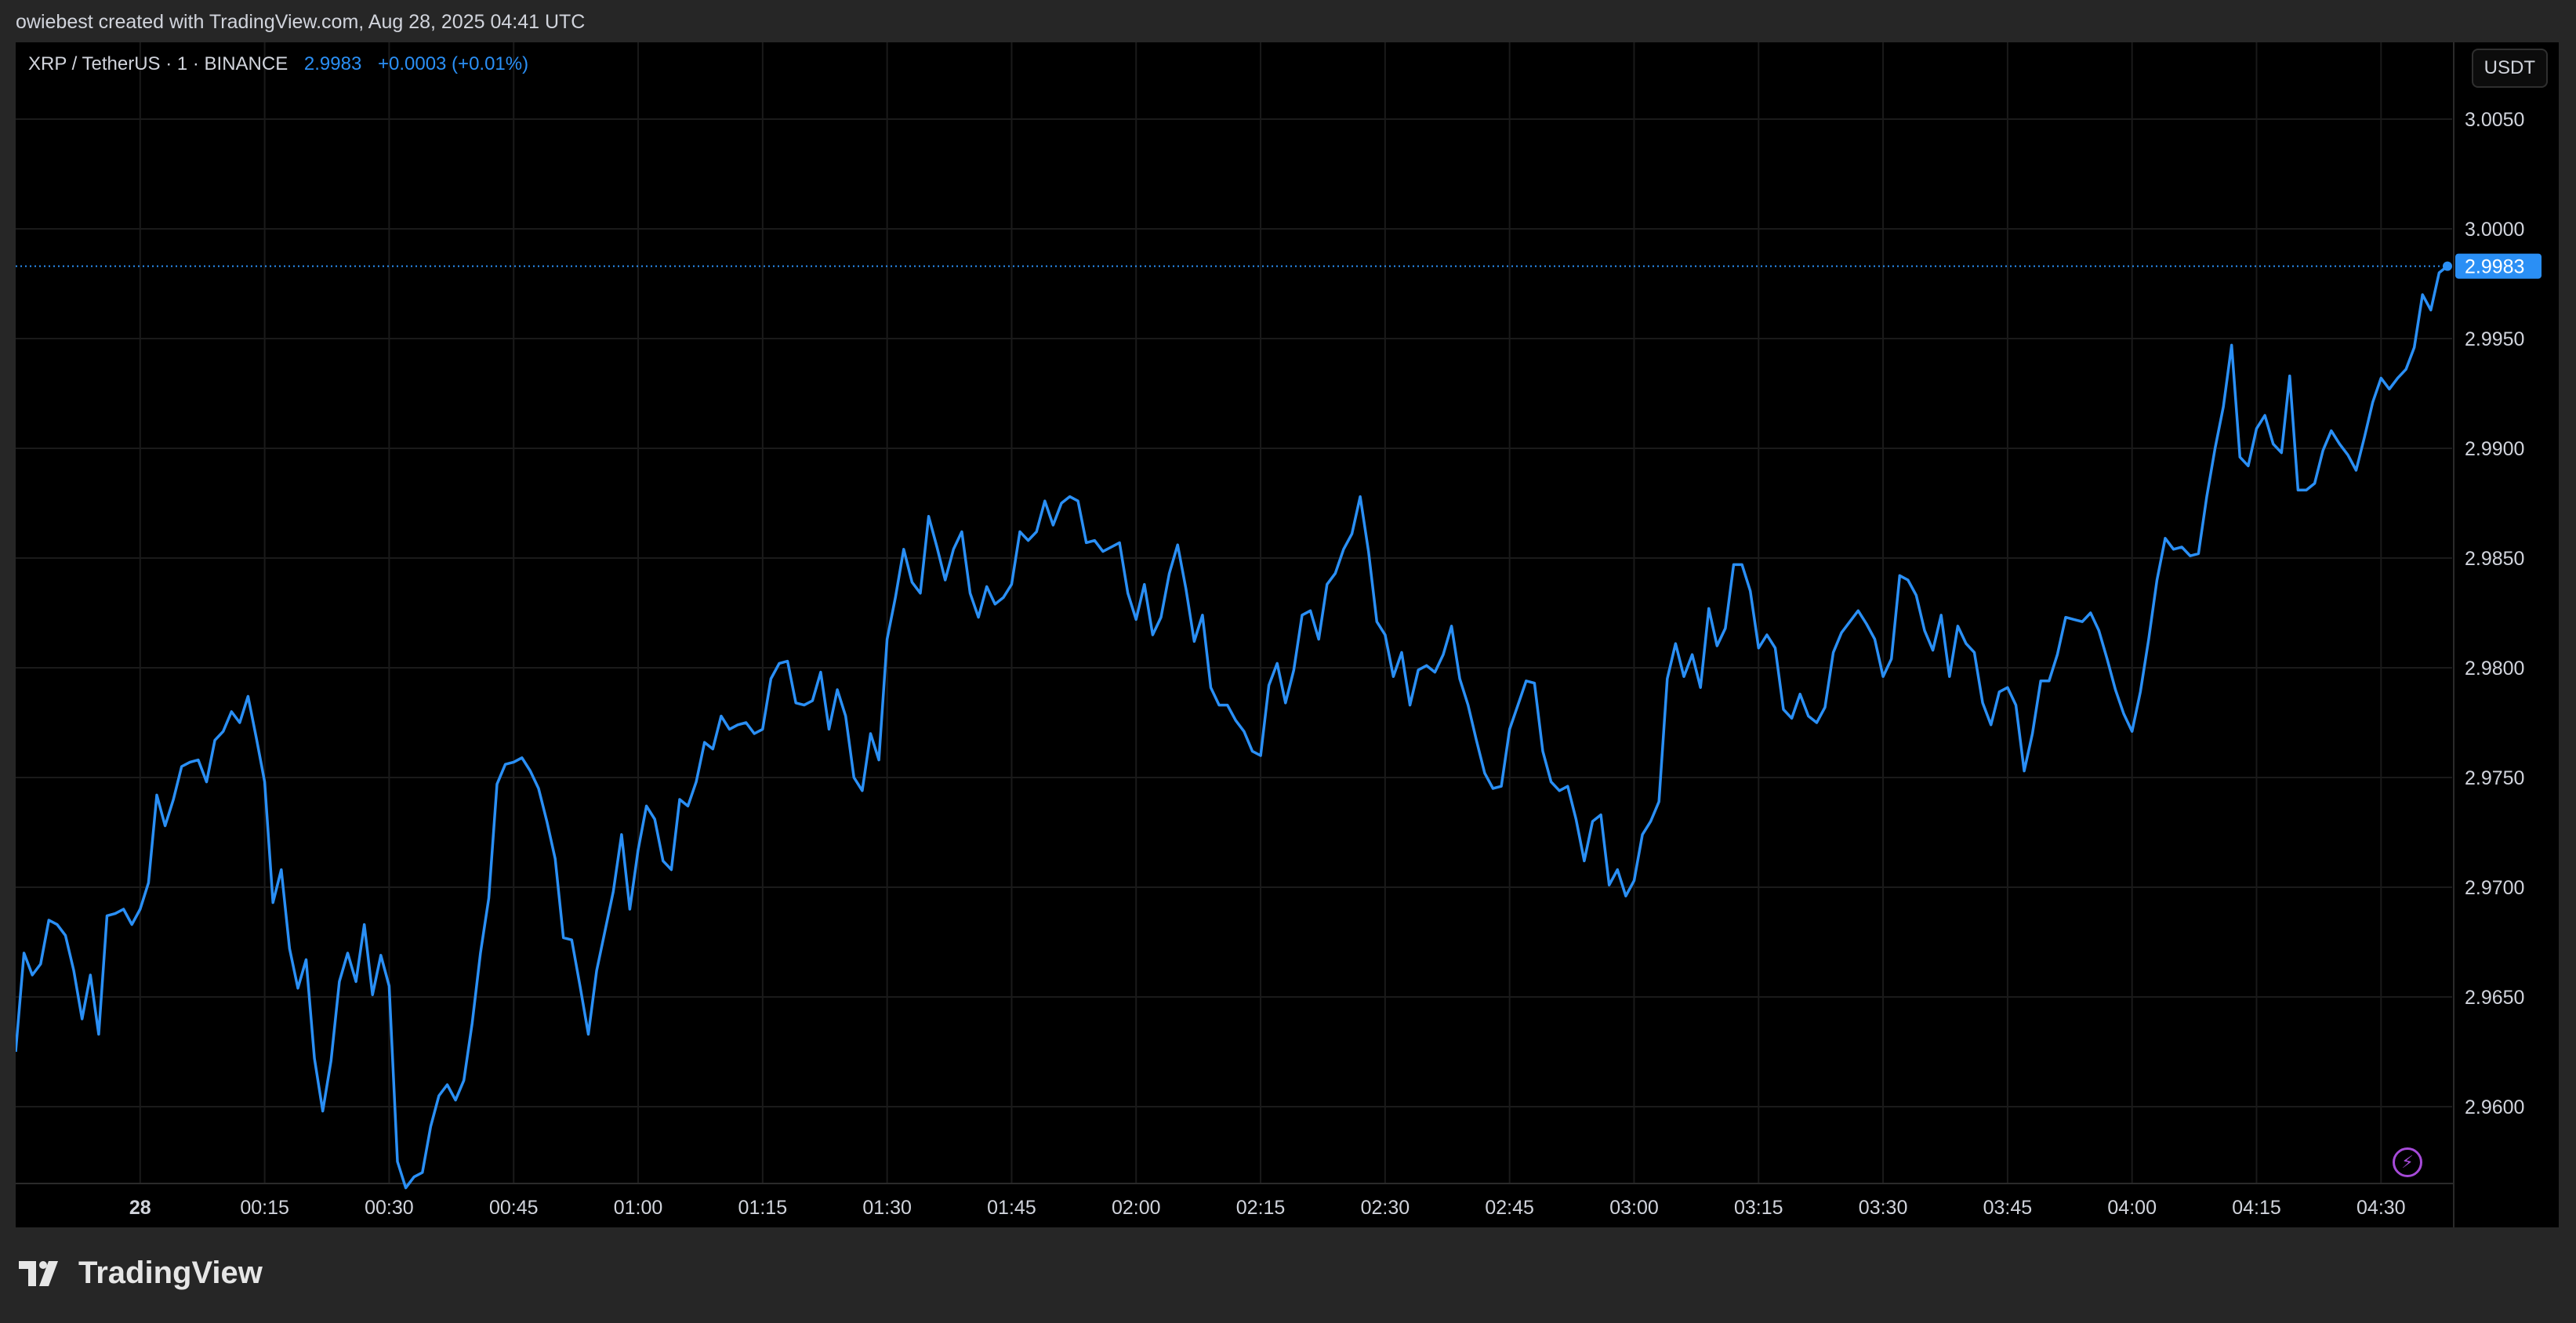  What do you see at coordinates (2495, 998) in the screenshot?
I see `price-tick-label: 2.9650` at bounding box center [2495, 998].